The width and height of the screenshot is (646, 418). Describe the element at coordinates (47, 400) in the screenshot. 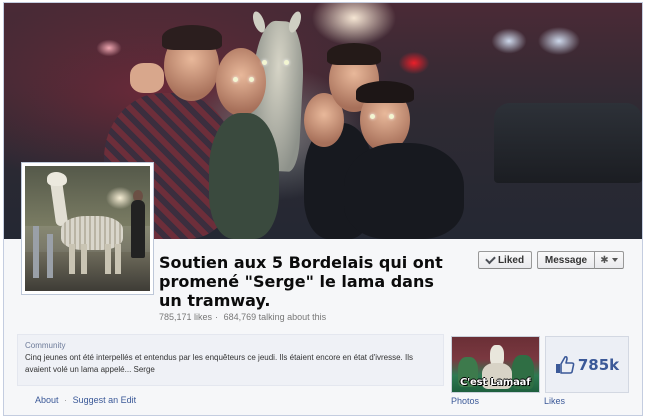

I see `about-link: About` at that location.